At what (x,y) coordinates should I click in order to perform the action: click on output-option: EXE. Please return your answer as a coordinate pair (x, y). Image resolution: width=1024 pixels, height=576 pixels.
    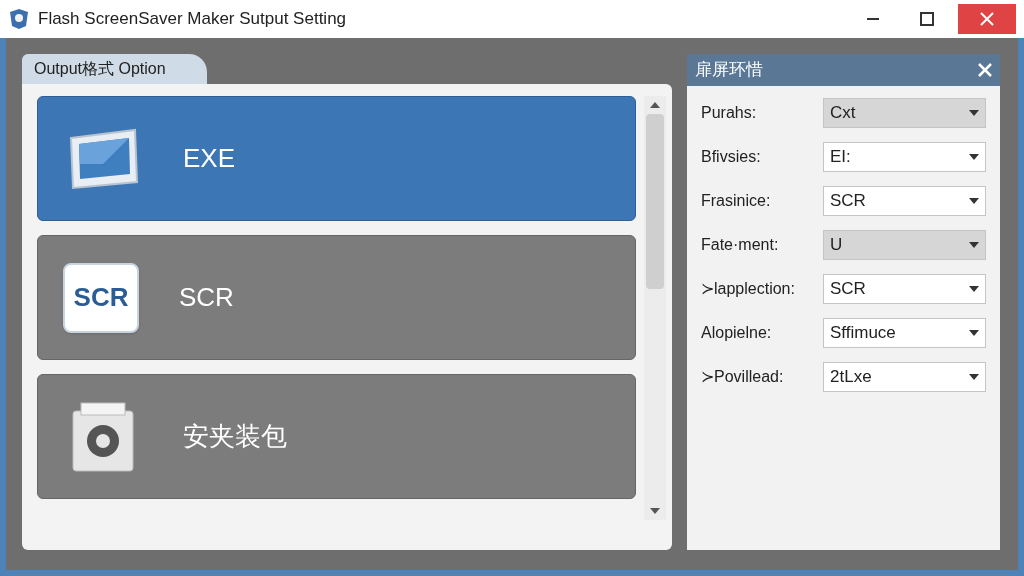
    Looking at the image, I should click on (336, 158).